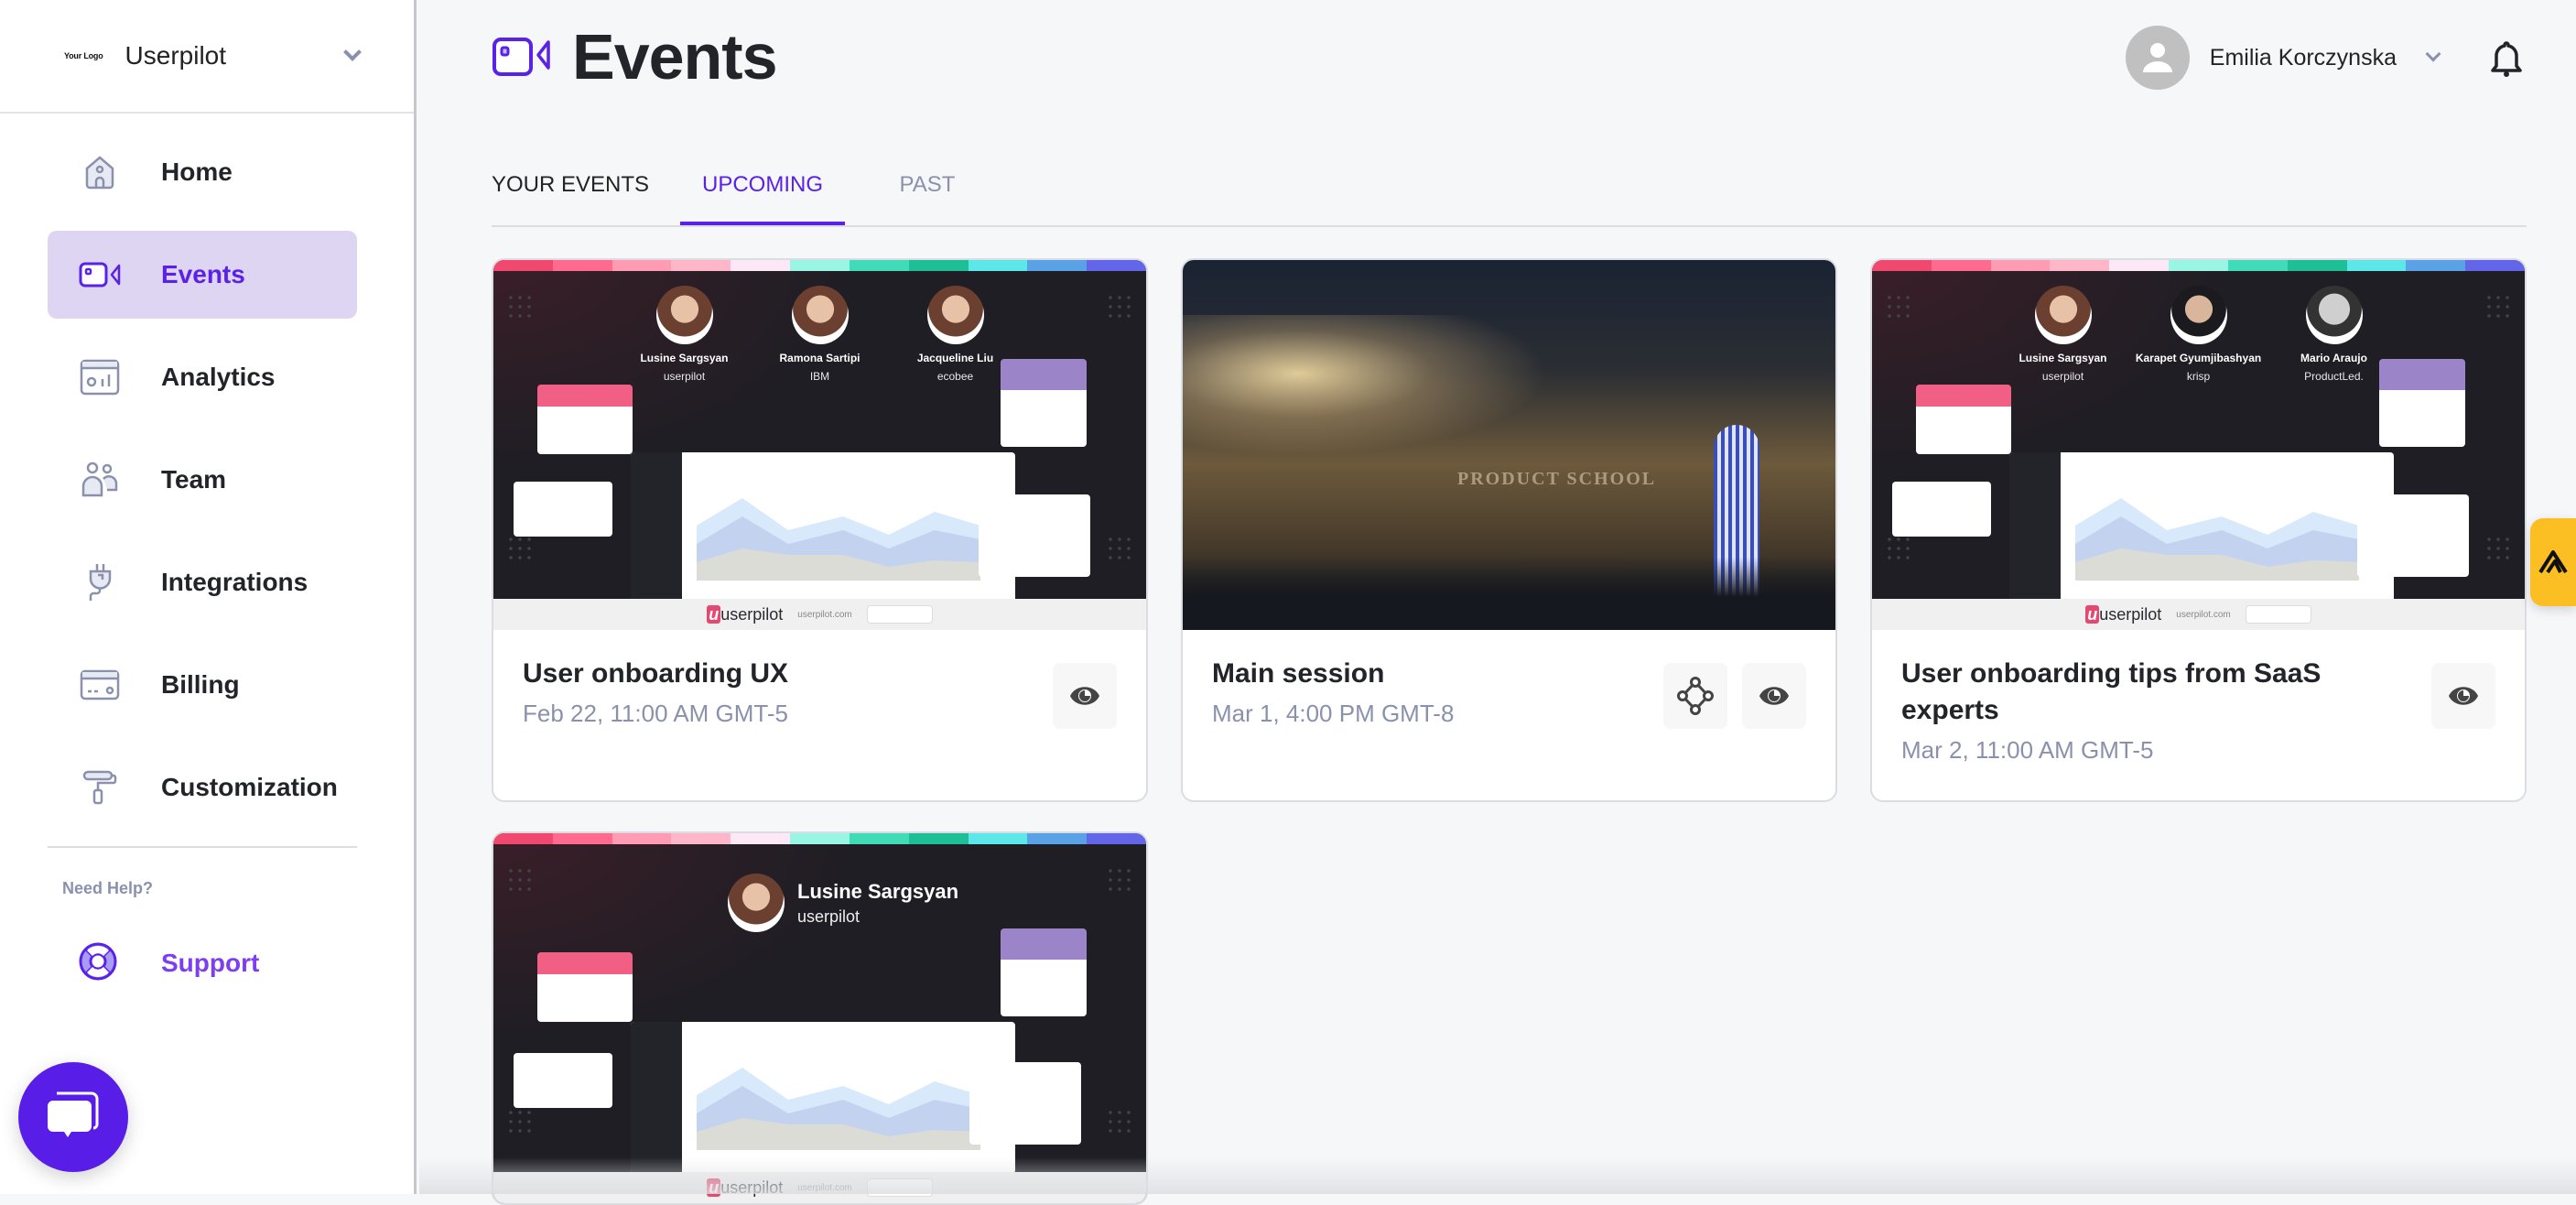 The width and height of the screenshot is (2576, 1205). I want to click on plug-icon, so click(100, 582).